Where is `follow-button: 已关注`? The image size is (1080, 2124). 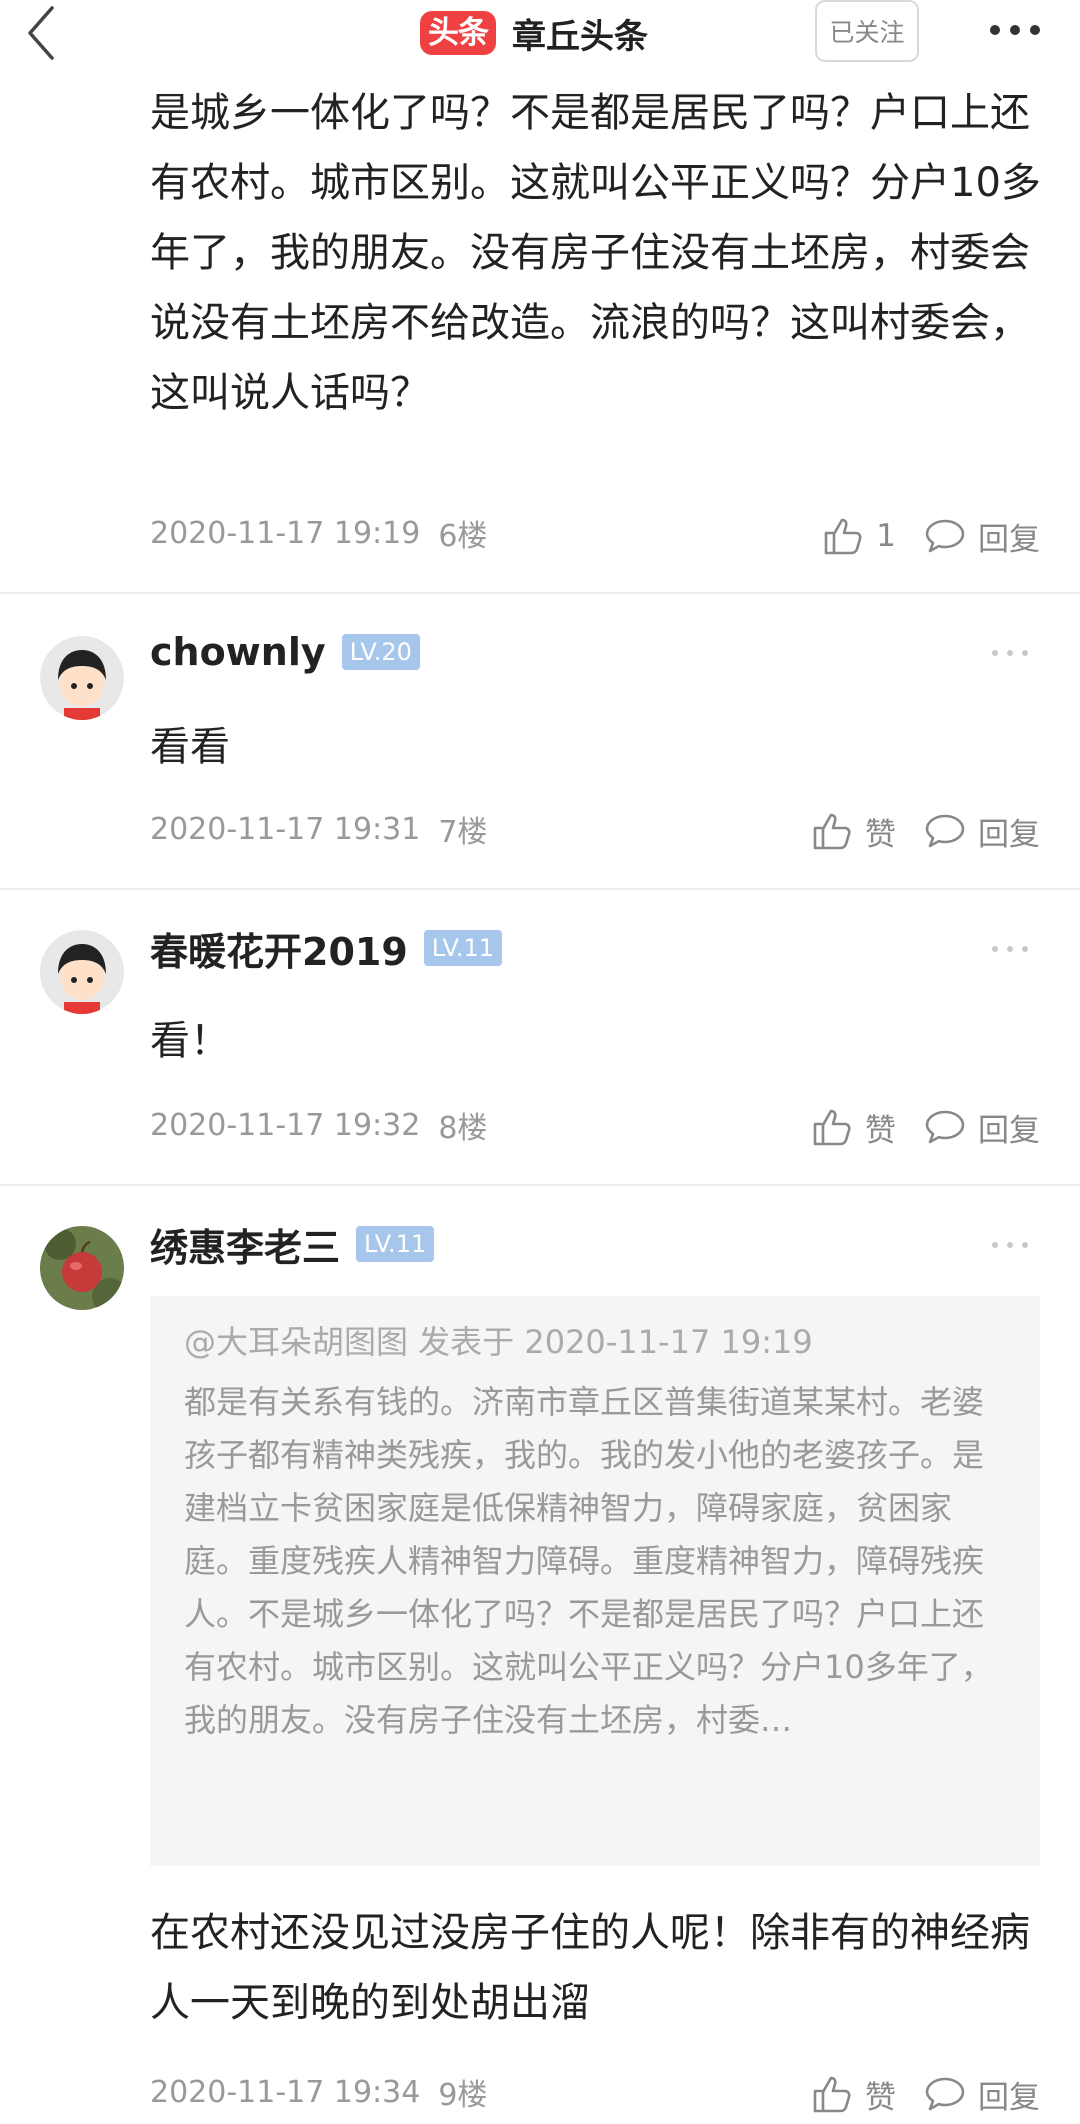 follow-button: 已关注 is located at coordinates (867, 31).